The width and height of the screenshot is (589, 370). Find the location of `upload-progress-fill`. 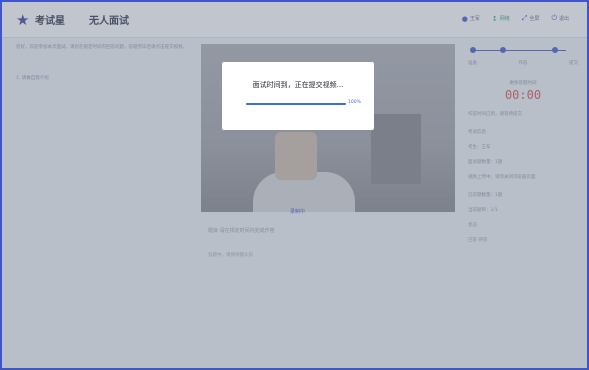

upload-progress-fill is located at coordinates (296, 104).